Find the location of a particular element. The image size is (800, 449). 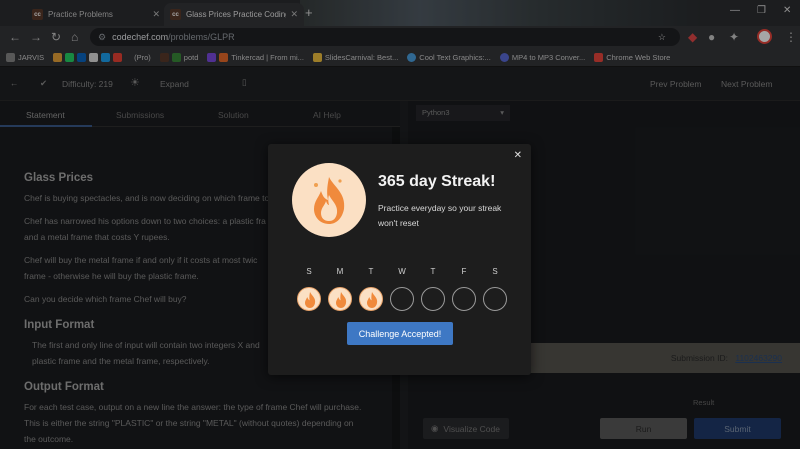

day-label: M is located at coordinates (340, 271).